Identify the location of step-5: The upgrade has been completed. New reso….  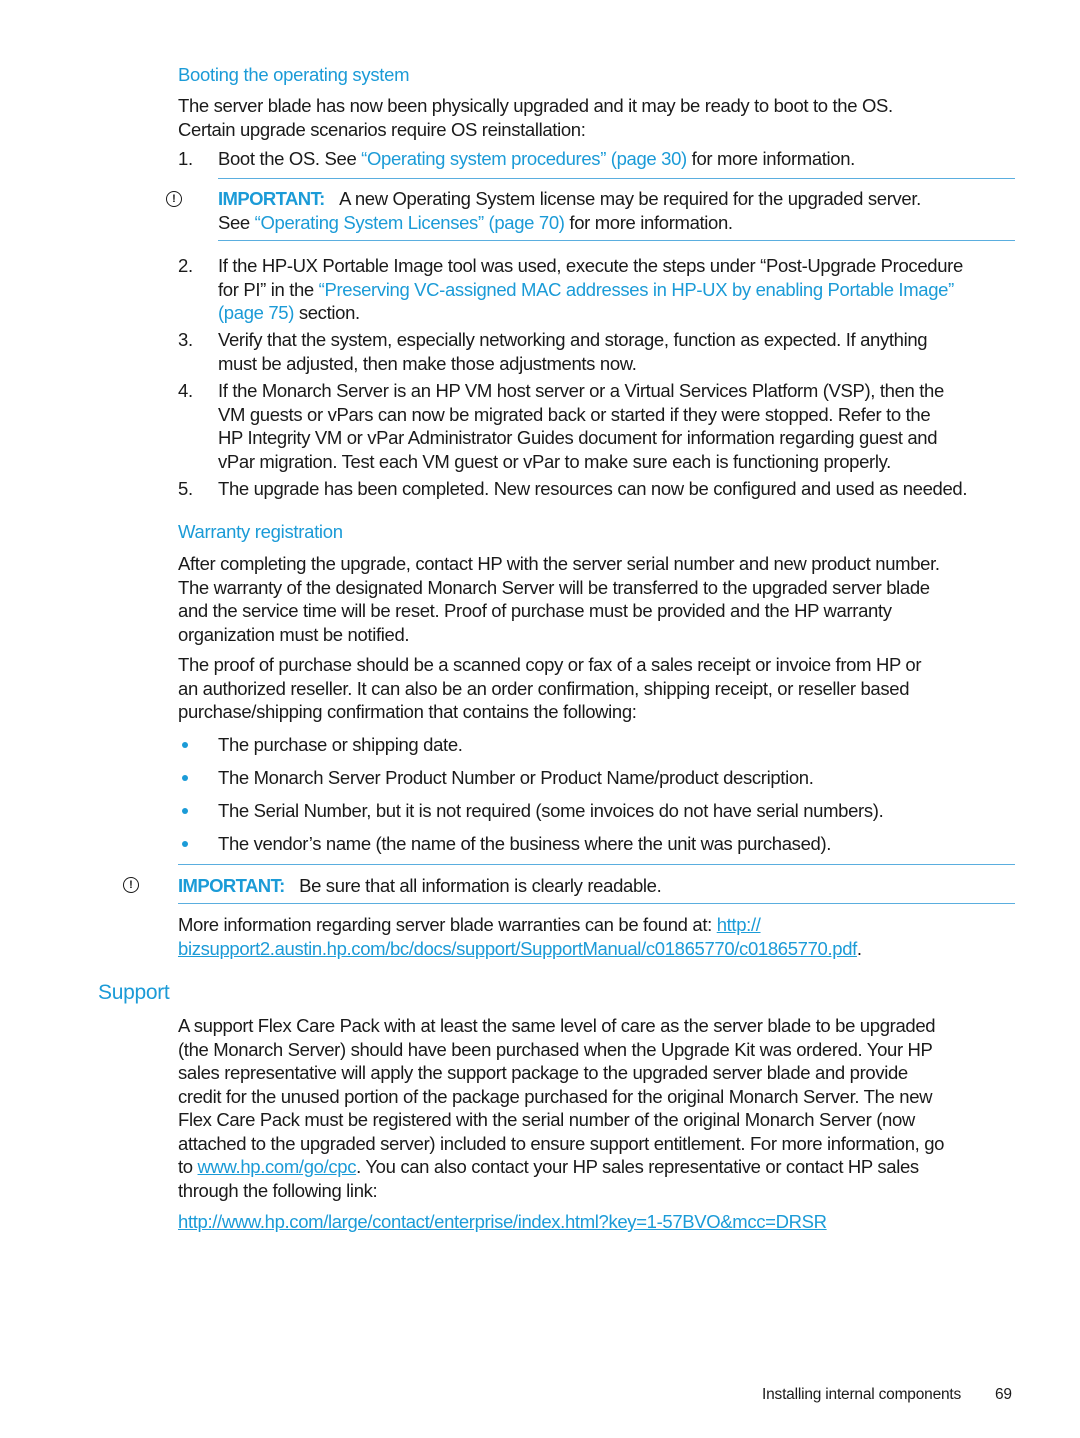
(593, 488).